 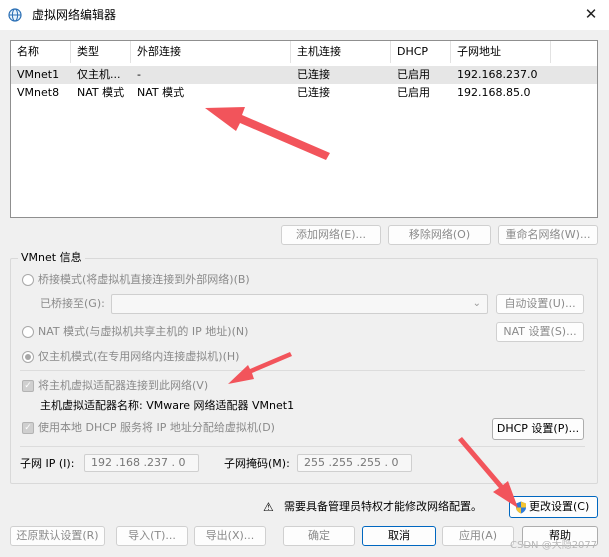 What do you see at coordinates (399, 536) in the screenshot?
I see `cancel-button: 取消` at bounding box center [399, 536].